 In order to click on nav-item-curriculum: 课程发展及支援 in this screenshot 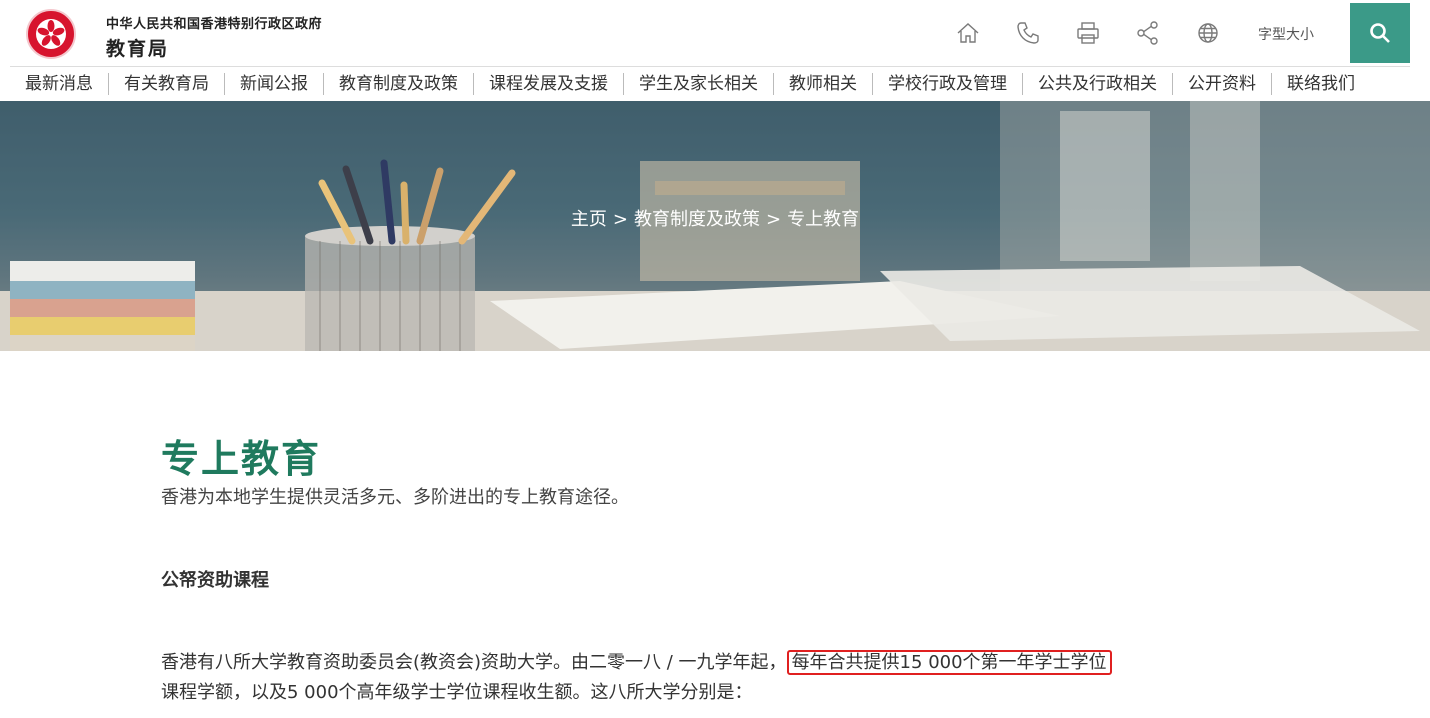, I will do `click(549, 83)`.